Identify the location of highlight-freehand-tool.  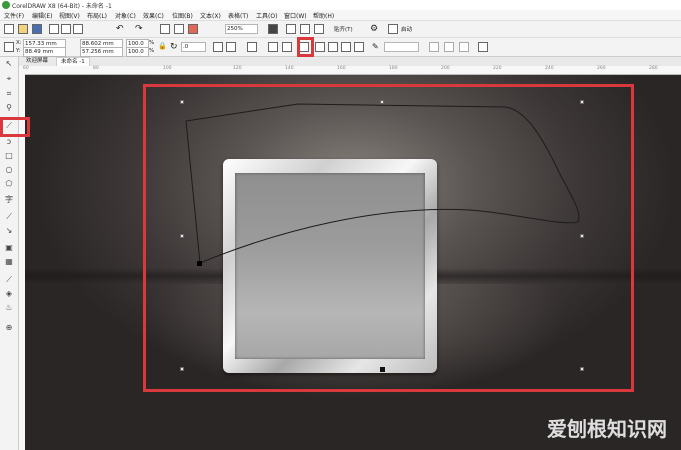
(15, 127).